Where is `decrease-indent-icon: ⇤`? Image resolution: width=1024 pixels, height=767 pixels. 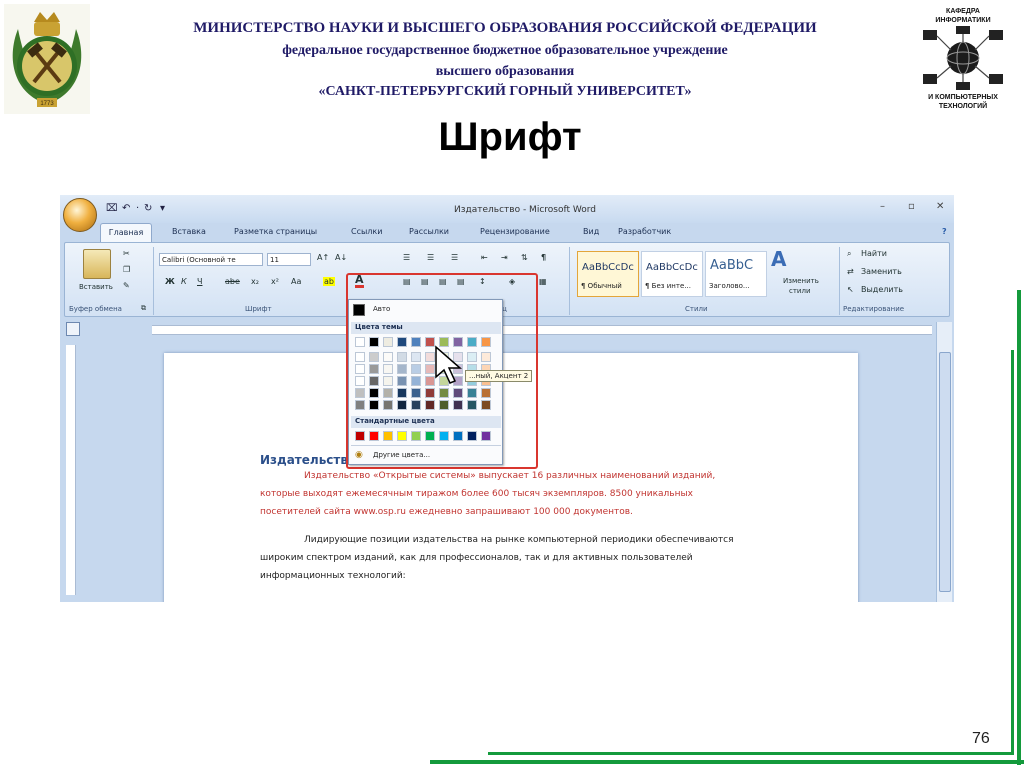
decrease-indent-icon: ⇤ is located at coordinates (484, 257).